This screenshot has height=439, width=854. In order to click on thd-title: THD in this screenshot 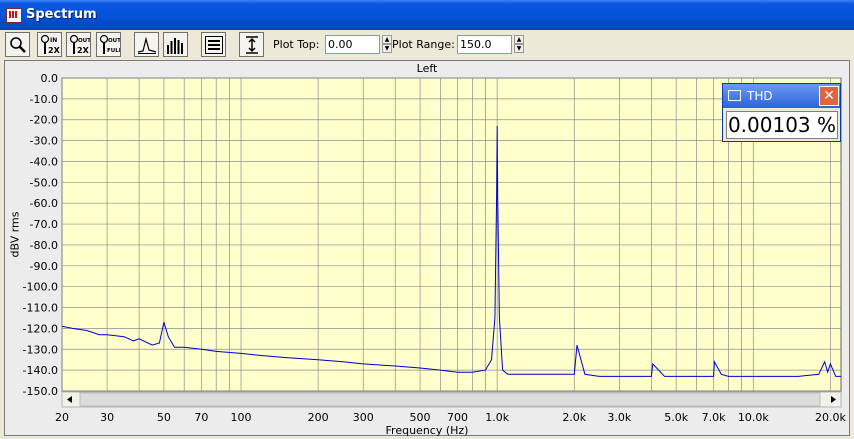, I will do `click(760, 96)`.